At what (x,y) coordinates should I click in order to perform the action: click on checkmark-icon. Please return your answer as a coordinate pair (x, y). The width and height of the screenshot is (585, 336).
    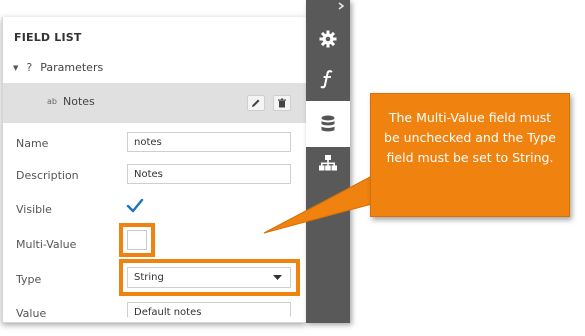
    Looking at the image, I should click on (135, 205).